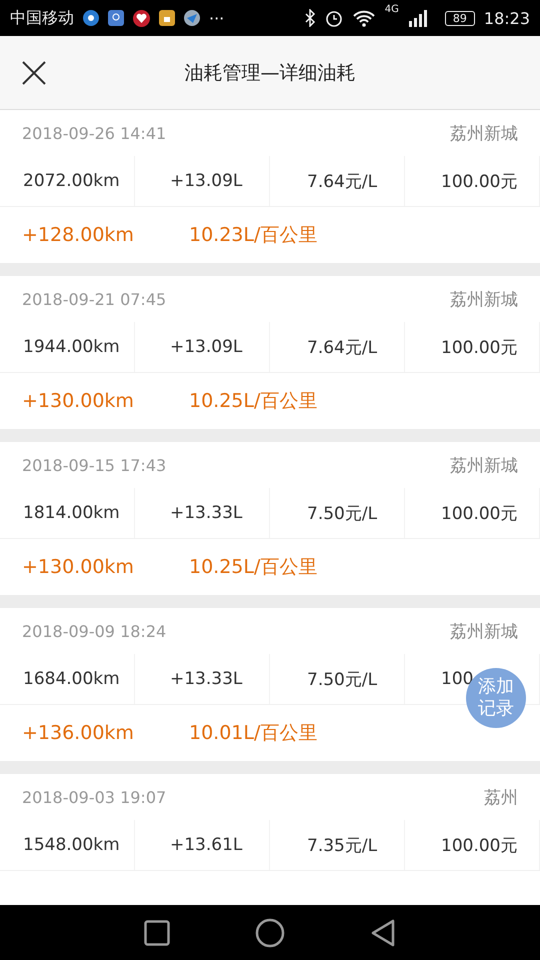 This screenshot has height=960, width=540. Describe the element at coordinates (94, 299) in the screenshot. I see `record-date: 2018-09-21 07:45` at that location.